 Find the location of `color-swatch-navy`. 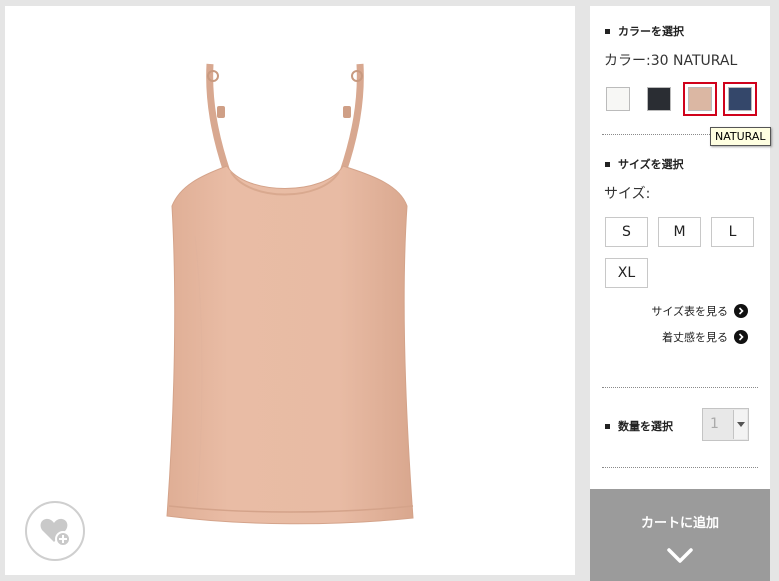

color-swatch-navy is located at coordinates (740, 99).